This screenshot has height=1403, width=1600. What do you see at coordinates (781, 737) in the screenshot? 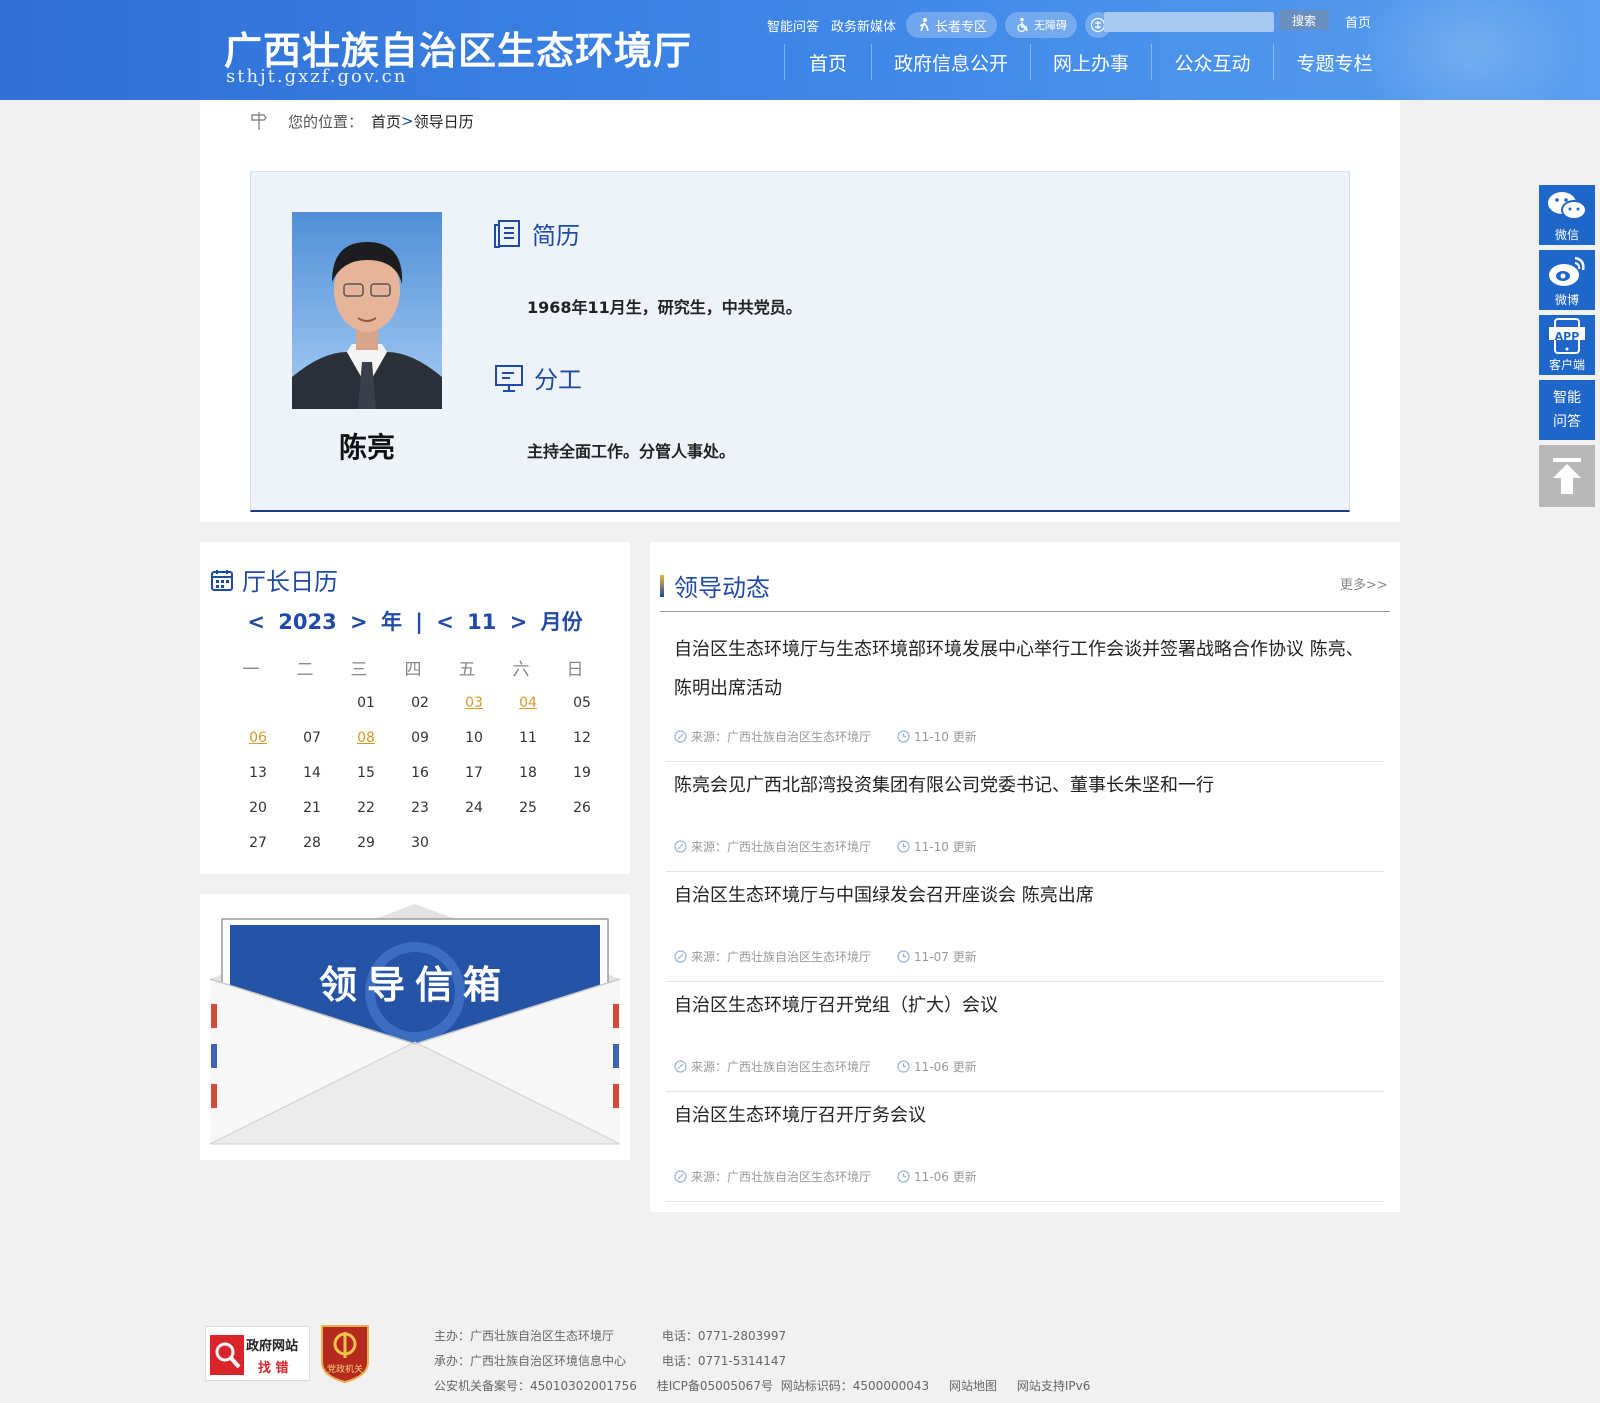
I see `news-source: 来源：广西壮族自治区生态环境厅` at bounding box center [781, 737].